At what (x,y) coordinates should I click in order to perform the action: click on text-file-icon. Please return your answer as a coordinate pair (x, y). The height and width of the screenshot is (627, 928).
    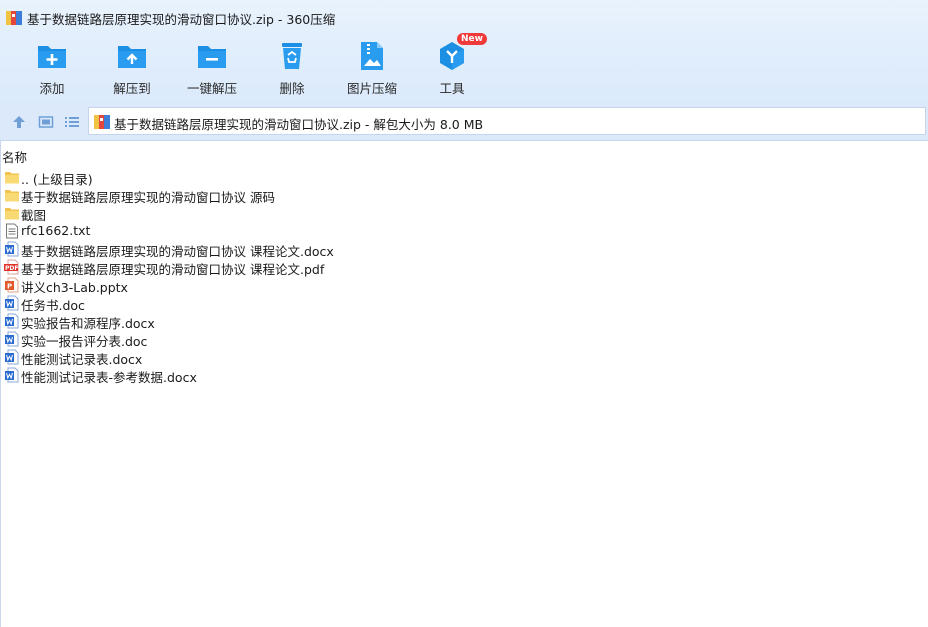
    Looking at the image, I should click on (12, 231).